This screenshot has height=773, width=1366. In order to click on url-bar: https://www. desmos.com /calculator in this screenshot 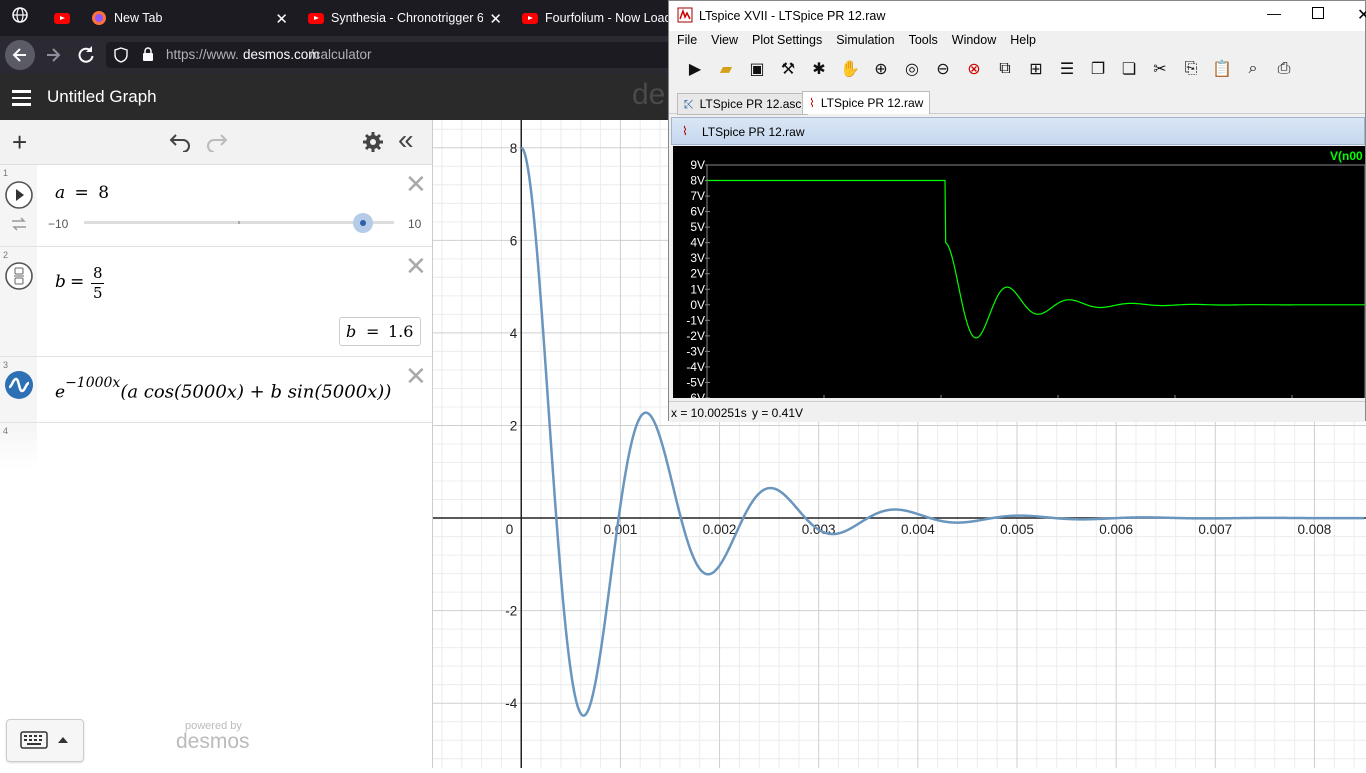, I will do `click(406, 55)`.